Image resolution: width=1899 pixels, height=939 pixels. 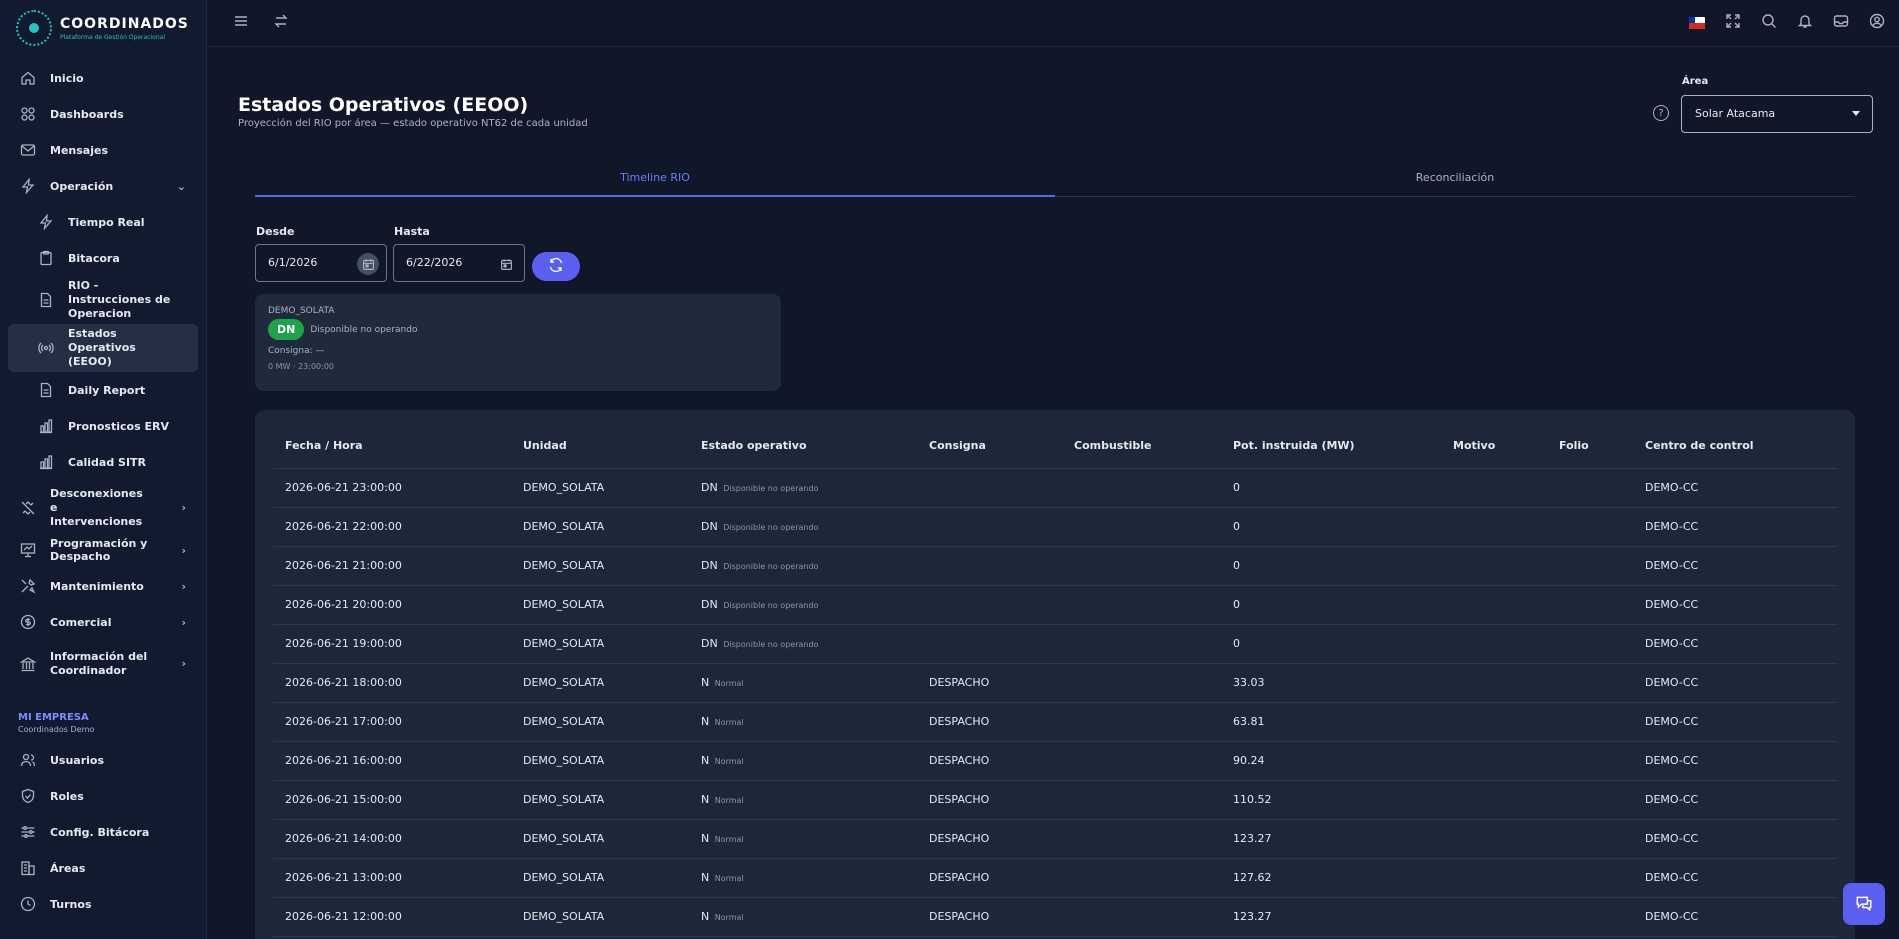 What do you see at coordinates (103, 78) in the screenshot?
I see `sidebar-item-inicio: Inicio` at bounding box center [103, 78].